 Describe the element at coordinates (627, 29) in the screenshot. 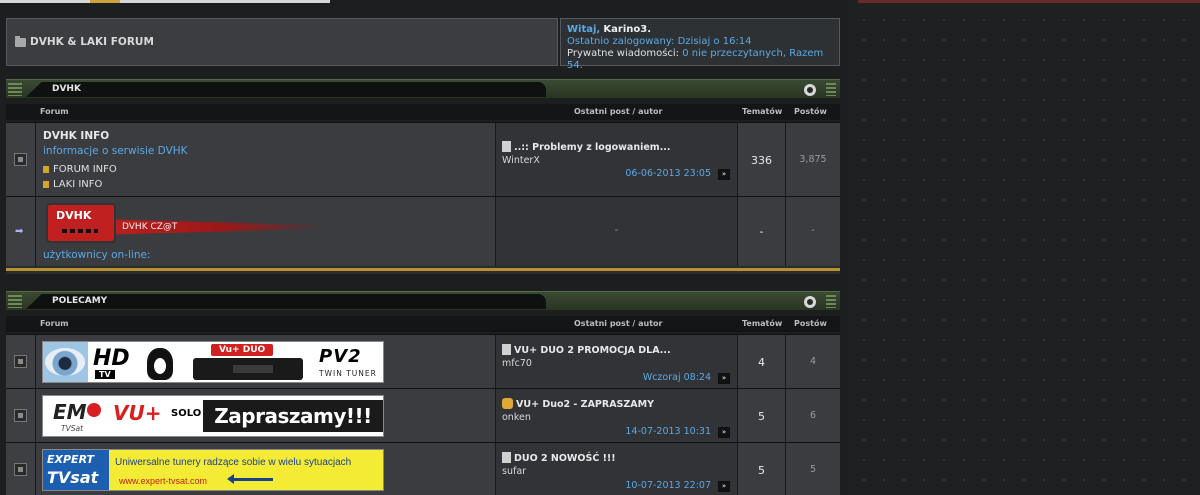

I see `username-link: Karino3.` at that location.